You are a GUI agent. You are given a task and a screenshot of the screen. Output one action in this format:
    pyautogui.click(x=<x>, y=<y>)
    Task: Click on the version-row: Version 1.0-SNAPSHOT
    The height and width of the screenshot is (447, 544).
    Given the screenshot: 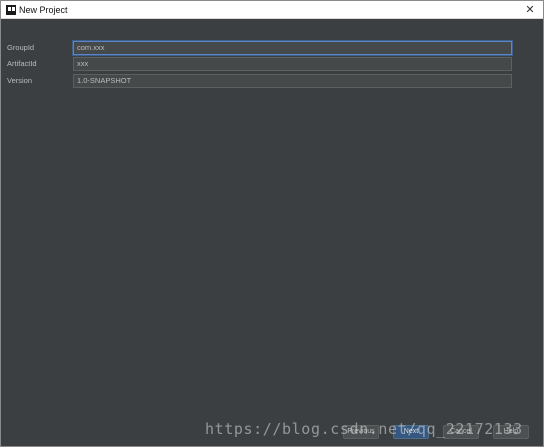 What is the action you would take?
    pyautogui.click(x=272, y=81)
    